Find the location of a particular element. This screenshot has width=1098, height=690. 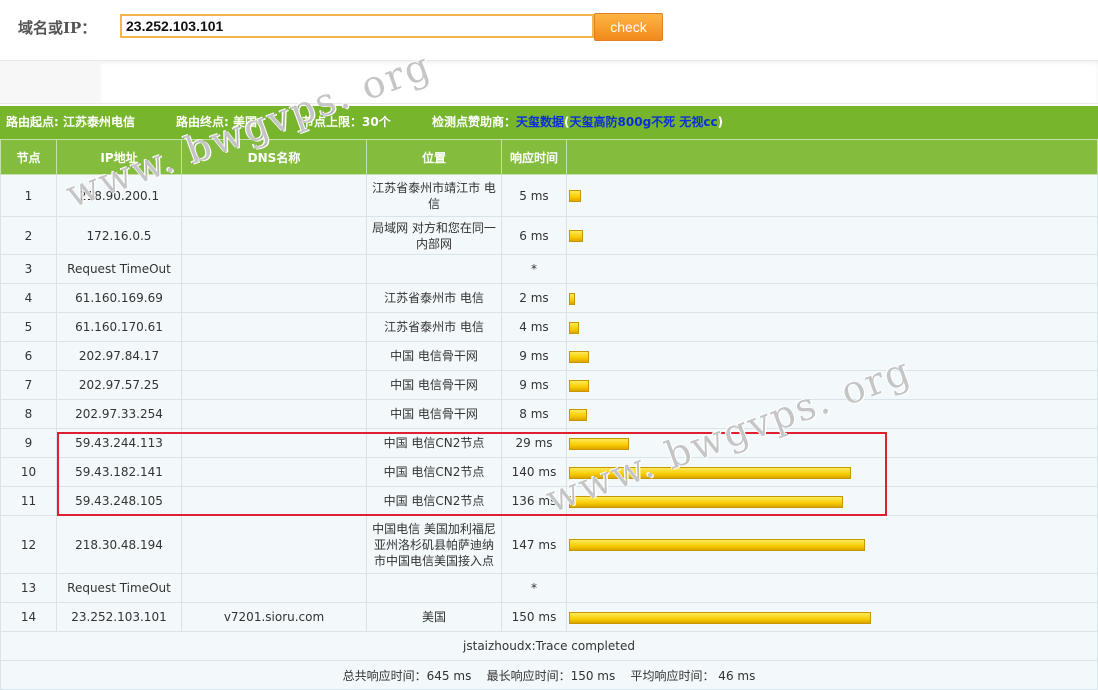

ip-cell: 202.97.33.254 is located at coordinates (119, 414).